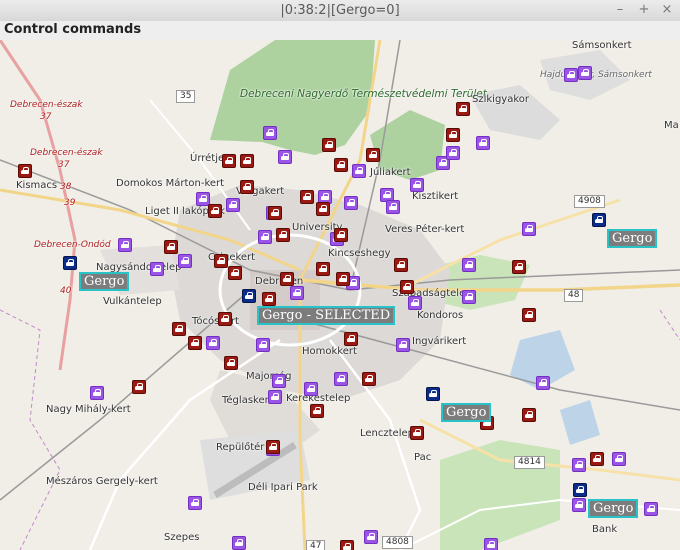 This screenshot has height=550, width=680. What do you see at coordinates (440, 315) in the screenshot?
I see `place-label: Kondoros` at bounding box center [440, 315].